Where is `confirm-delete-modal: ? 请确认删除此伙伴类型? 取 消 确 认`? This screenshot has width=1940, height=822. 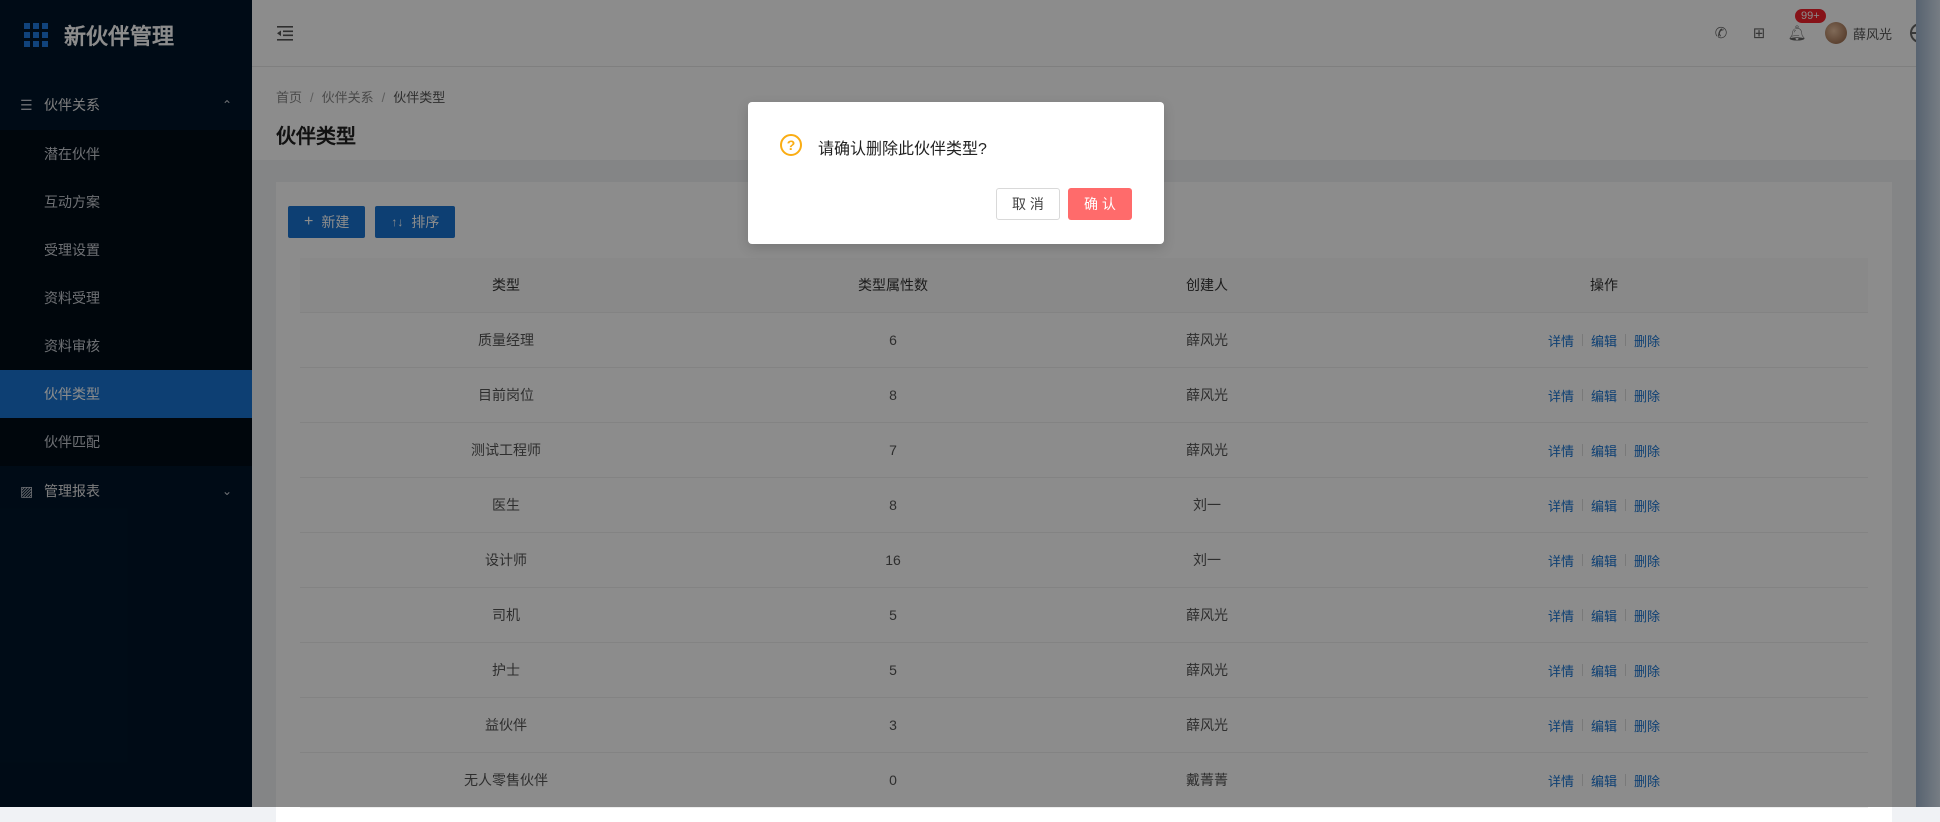
confirm-delete-modal: ? 请确认删除此伙伴类型? 取 消 确 认 is located at coordinates (956, 173).